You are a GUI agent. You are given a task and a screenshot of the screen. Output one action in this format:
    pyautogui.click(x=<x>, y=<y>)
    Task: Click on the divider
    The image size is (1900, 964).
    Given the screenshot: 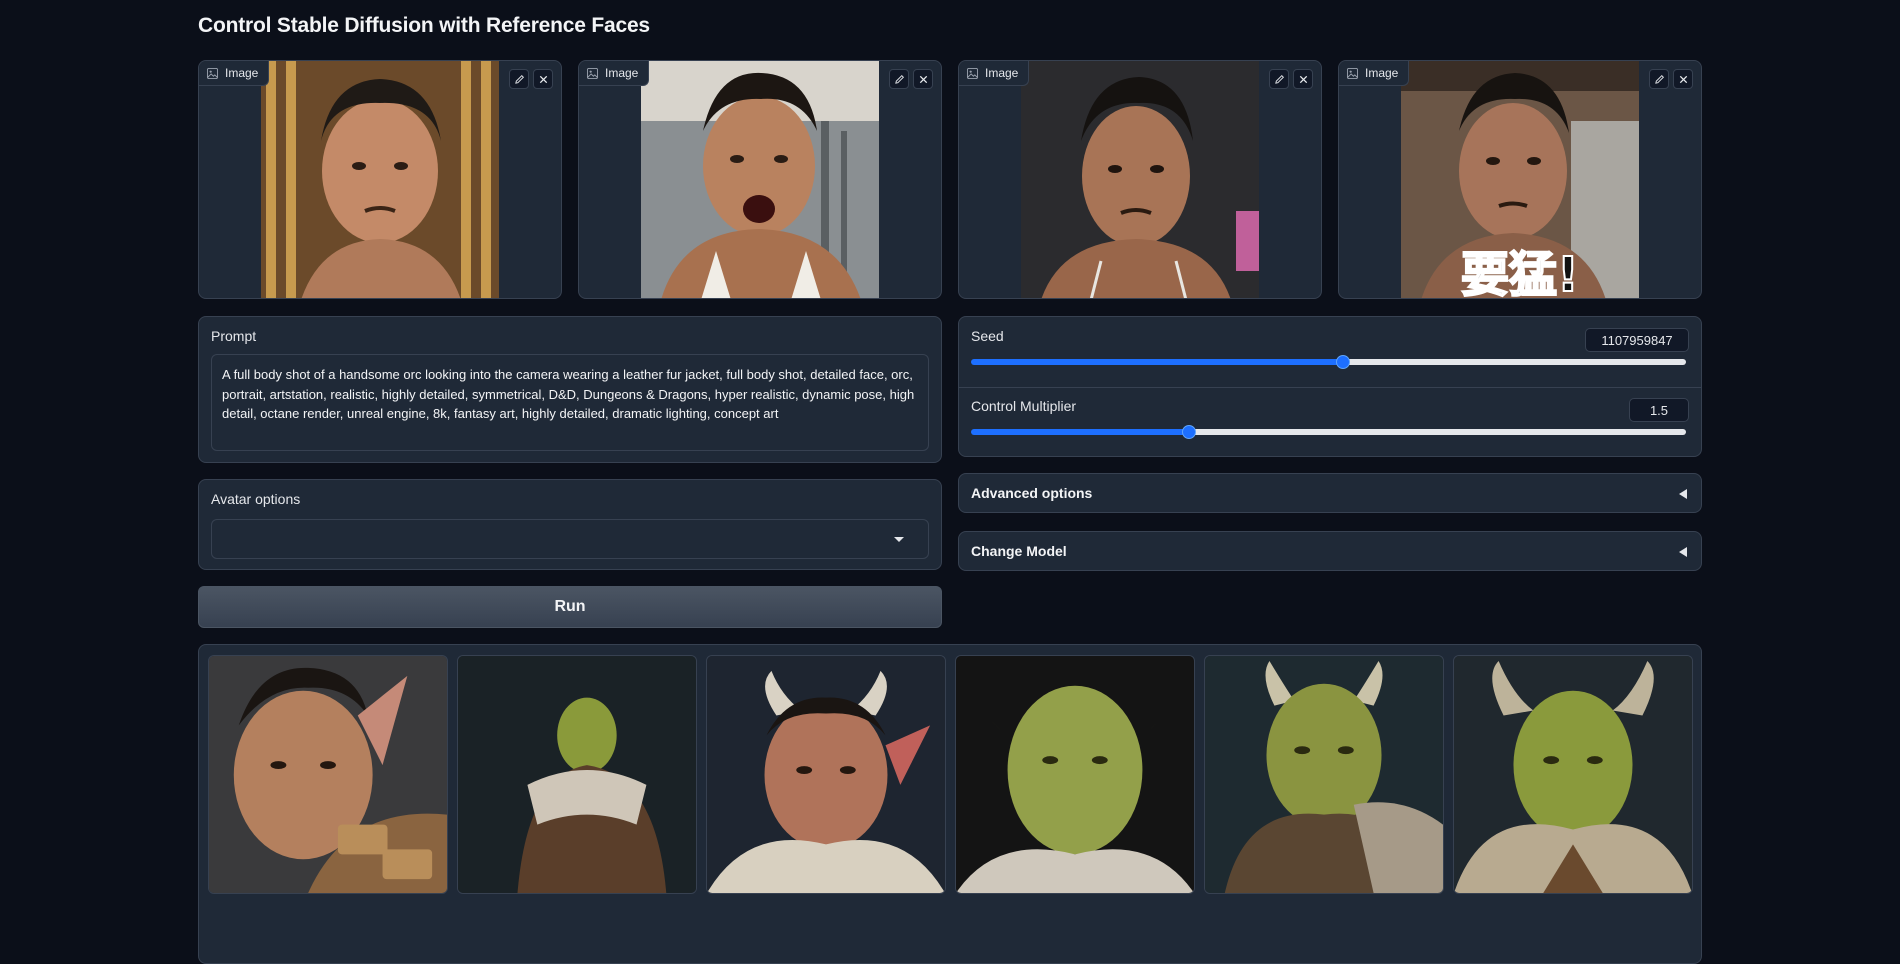 What is the action you would take?
    pyautogui.click(x=1330, y=387)
    